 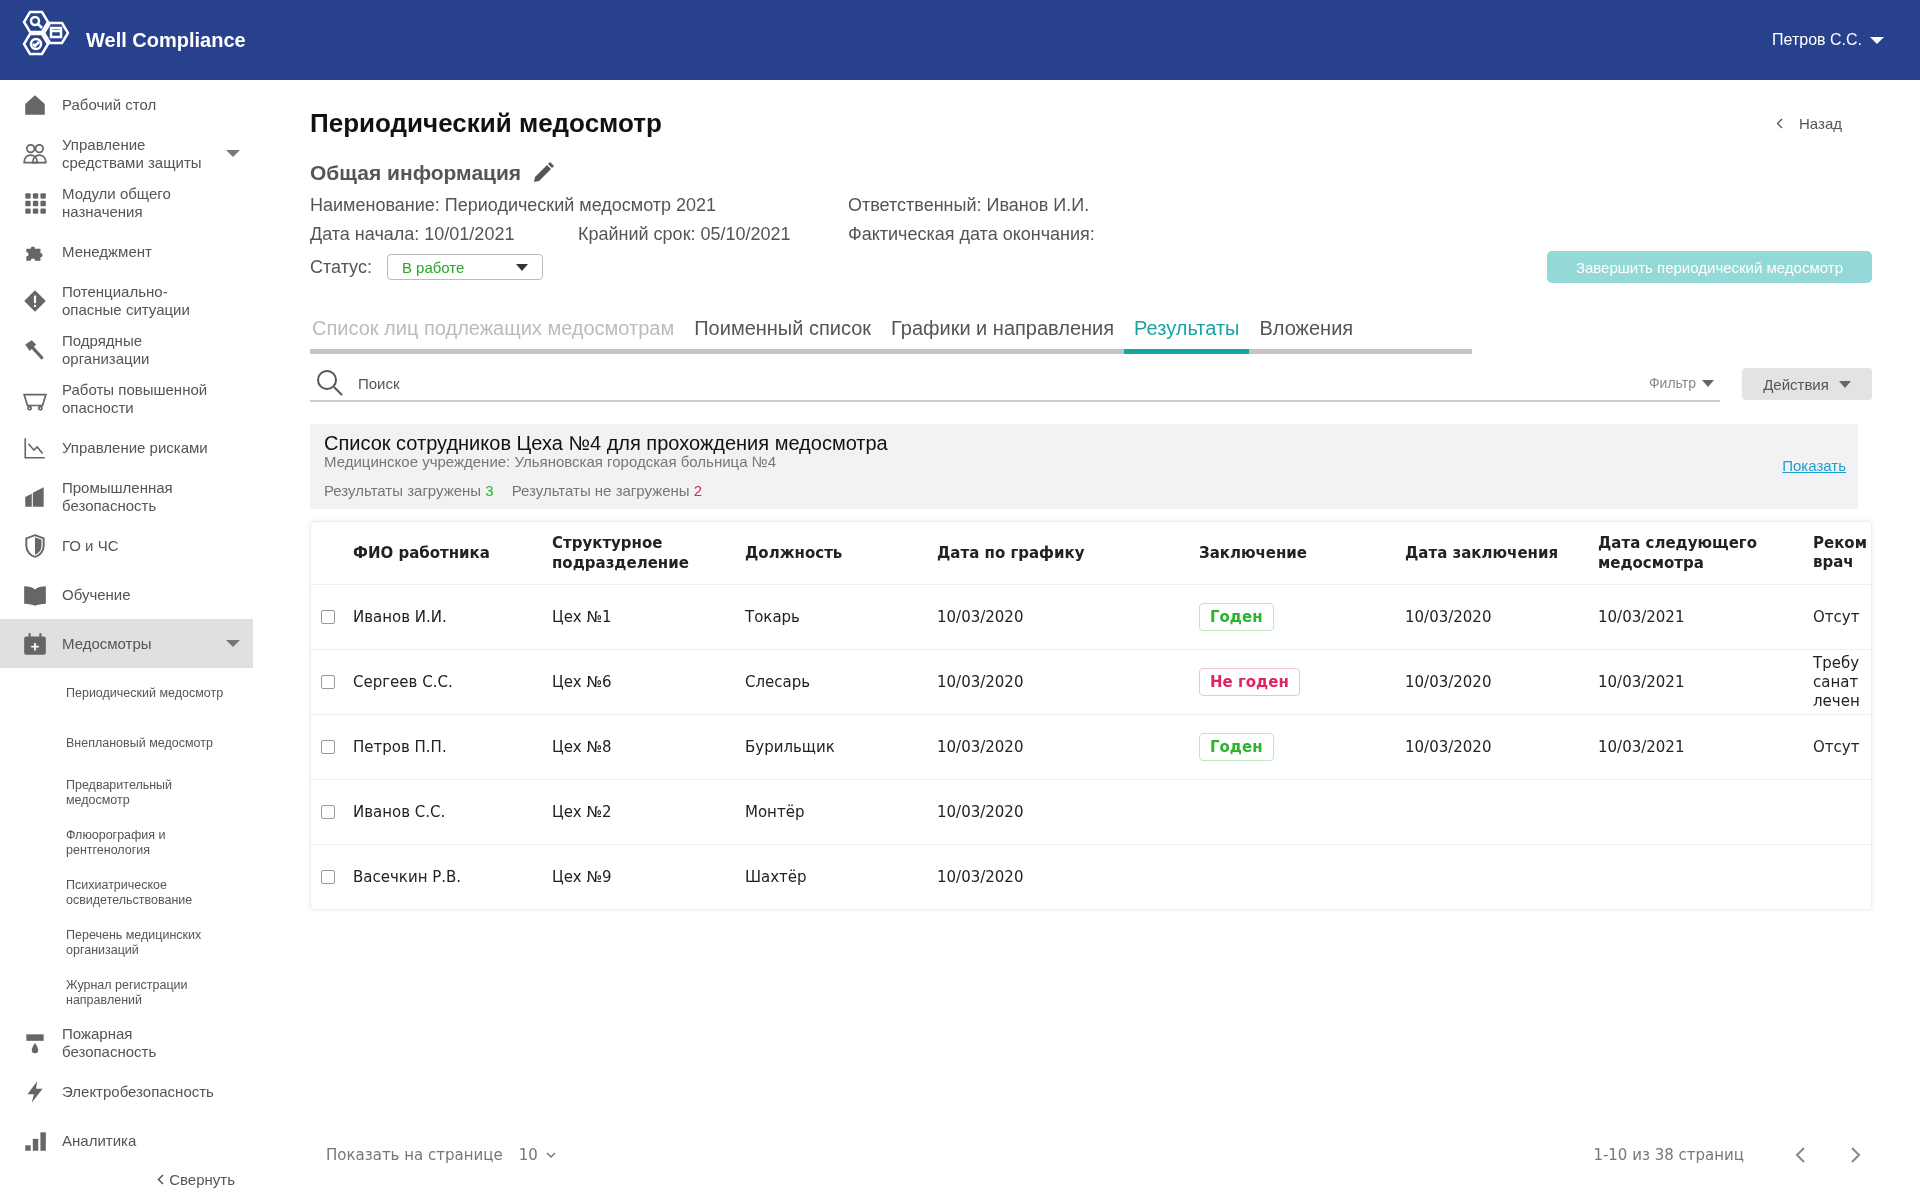 What do you see at coordinates (126, 1042) in the screenshot?
I see `sidebar-item: Пожарная безопасность` at bounding box center [126, 1042].